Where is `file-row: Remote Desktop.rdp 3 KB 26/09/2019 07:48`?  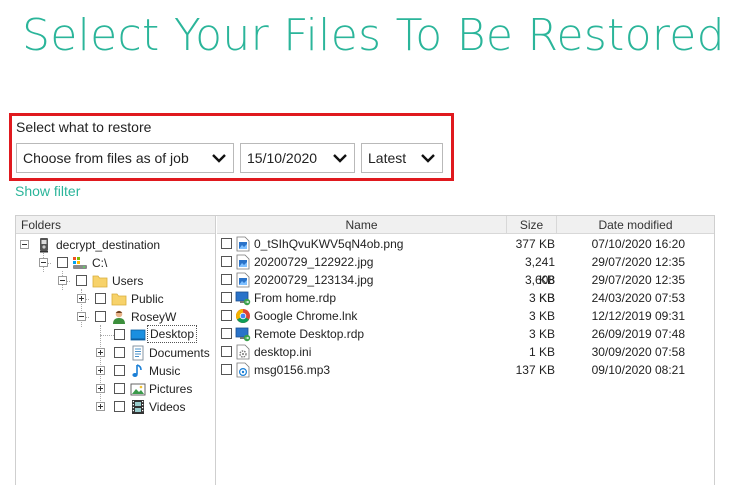 file-row: Remote Desktop.rdp 3 KB 26/09/2019 07:48 is located at coordinates (465, 334).